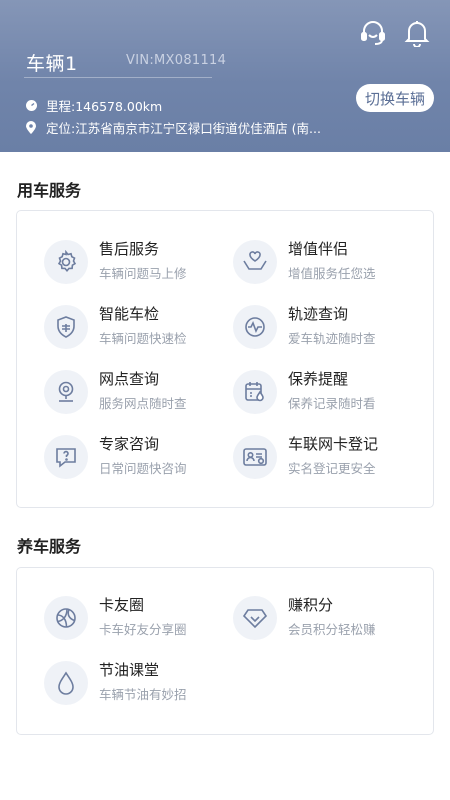  Describe the element at coordinates (32, 106) in the screenshot. I see `mileage-icon` at that location.